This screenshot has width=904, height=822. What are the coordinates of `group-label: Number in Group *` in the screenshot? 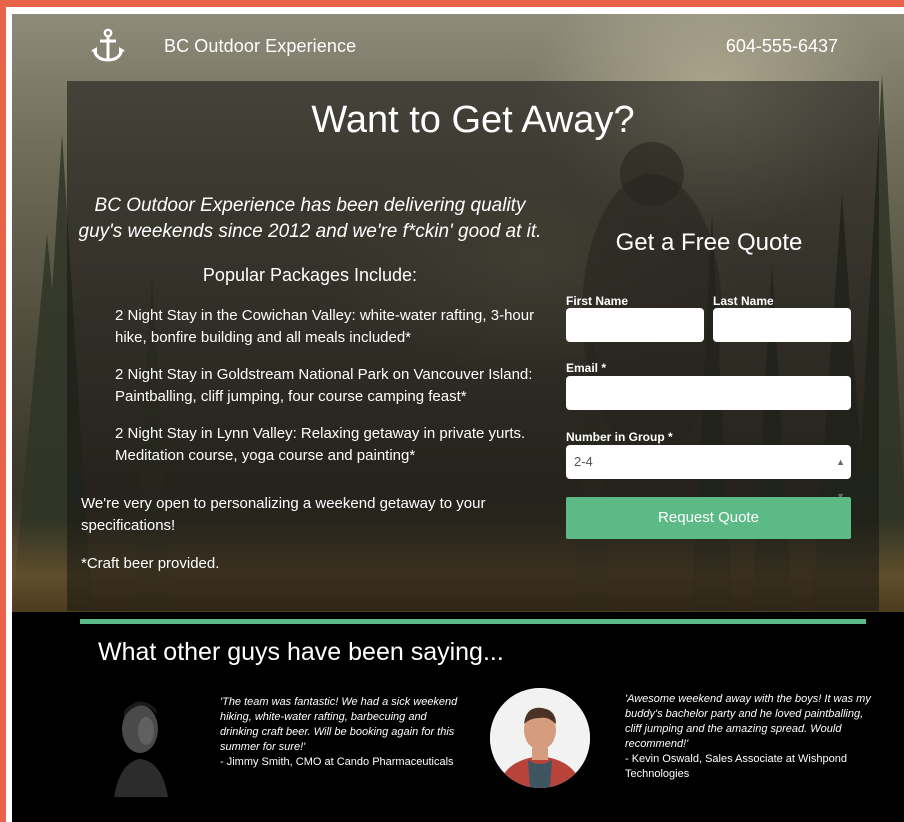 It's located at (619, 437).